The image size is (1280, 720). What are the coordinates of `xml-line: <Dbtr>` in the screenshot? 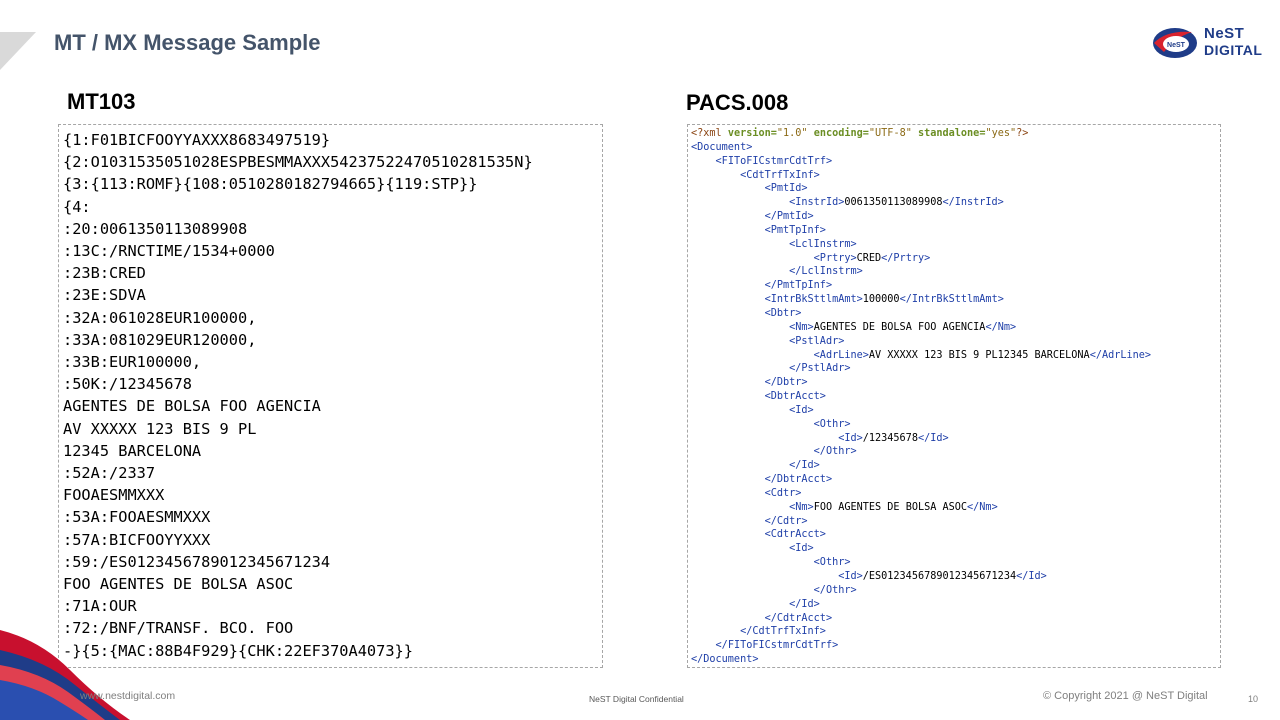 It's located at (955, 314).